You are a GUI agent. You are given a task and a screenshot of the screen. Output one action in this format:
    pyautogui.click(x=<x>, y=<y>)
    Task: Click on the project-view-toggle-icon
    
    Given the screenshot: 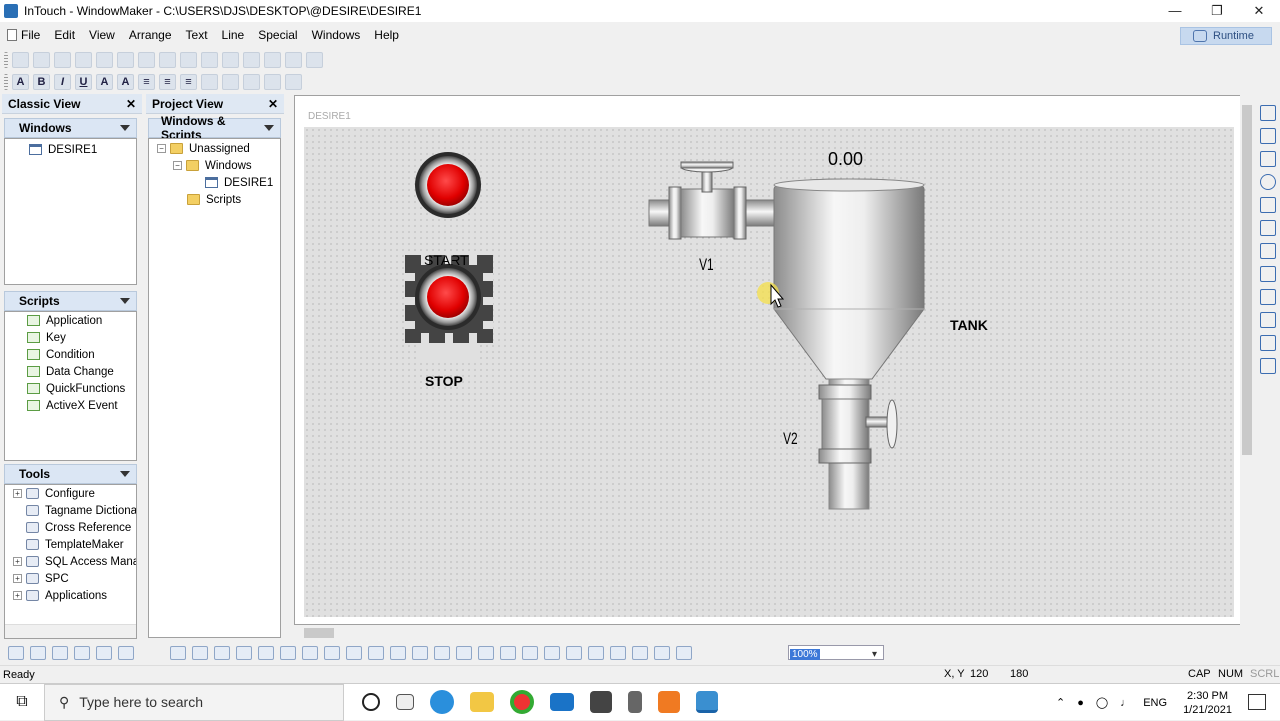 What is the action you would take?
    pyautogui.click(x=38, y=653)
    